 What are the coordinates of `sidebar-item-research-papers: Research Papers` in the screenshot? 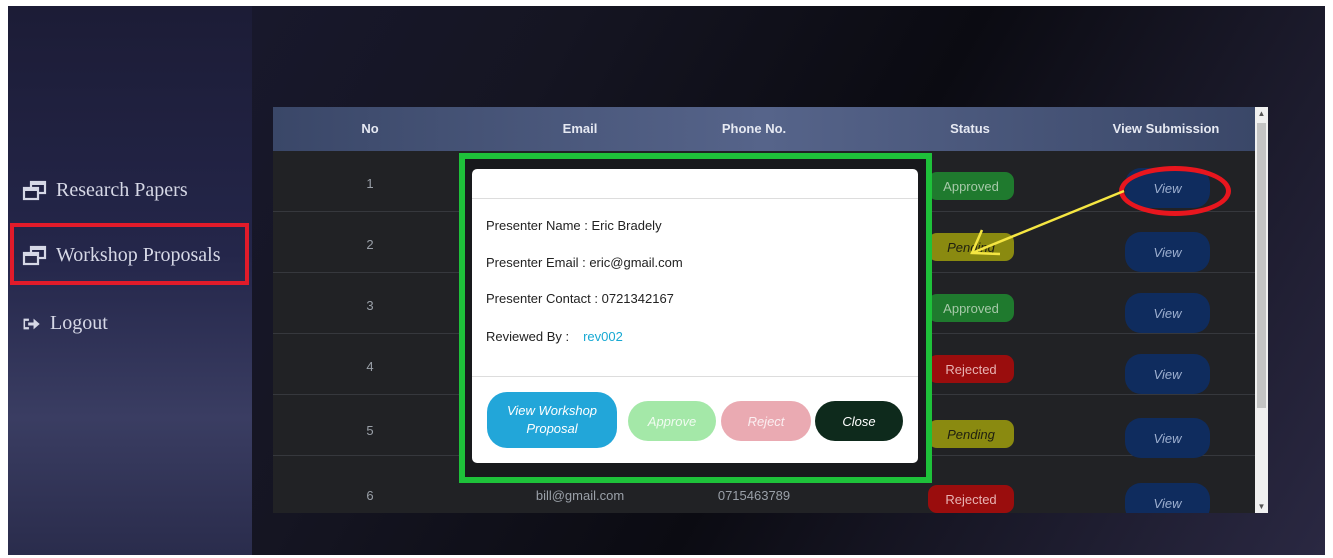 It's located at (105, 190).